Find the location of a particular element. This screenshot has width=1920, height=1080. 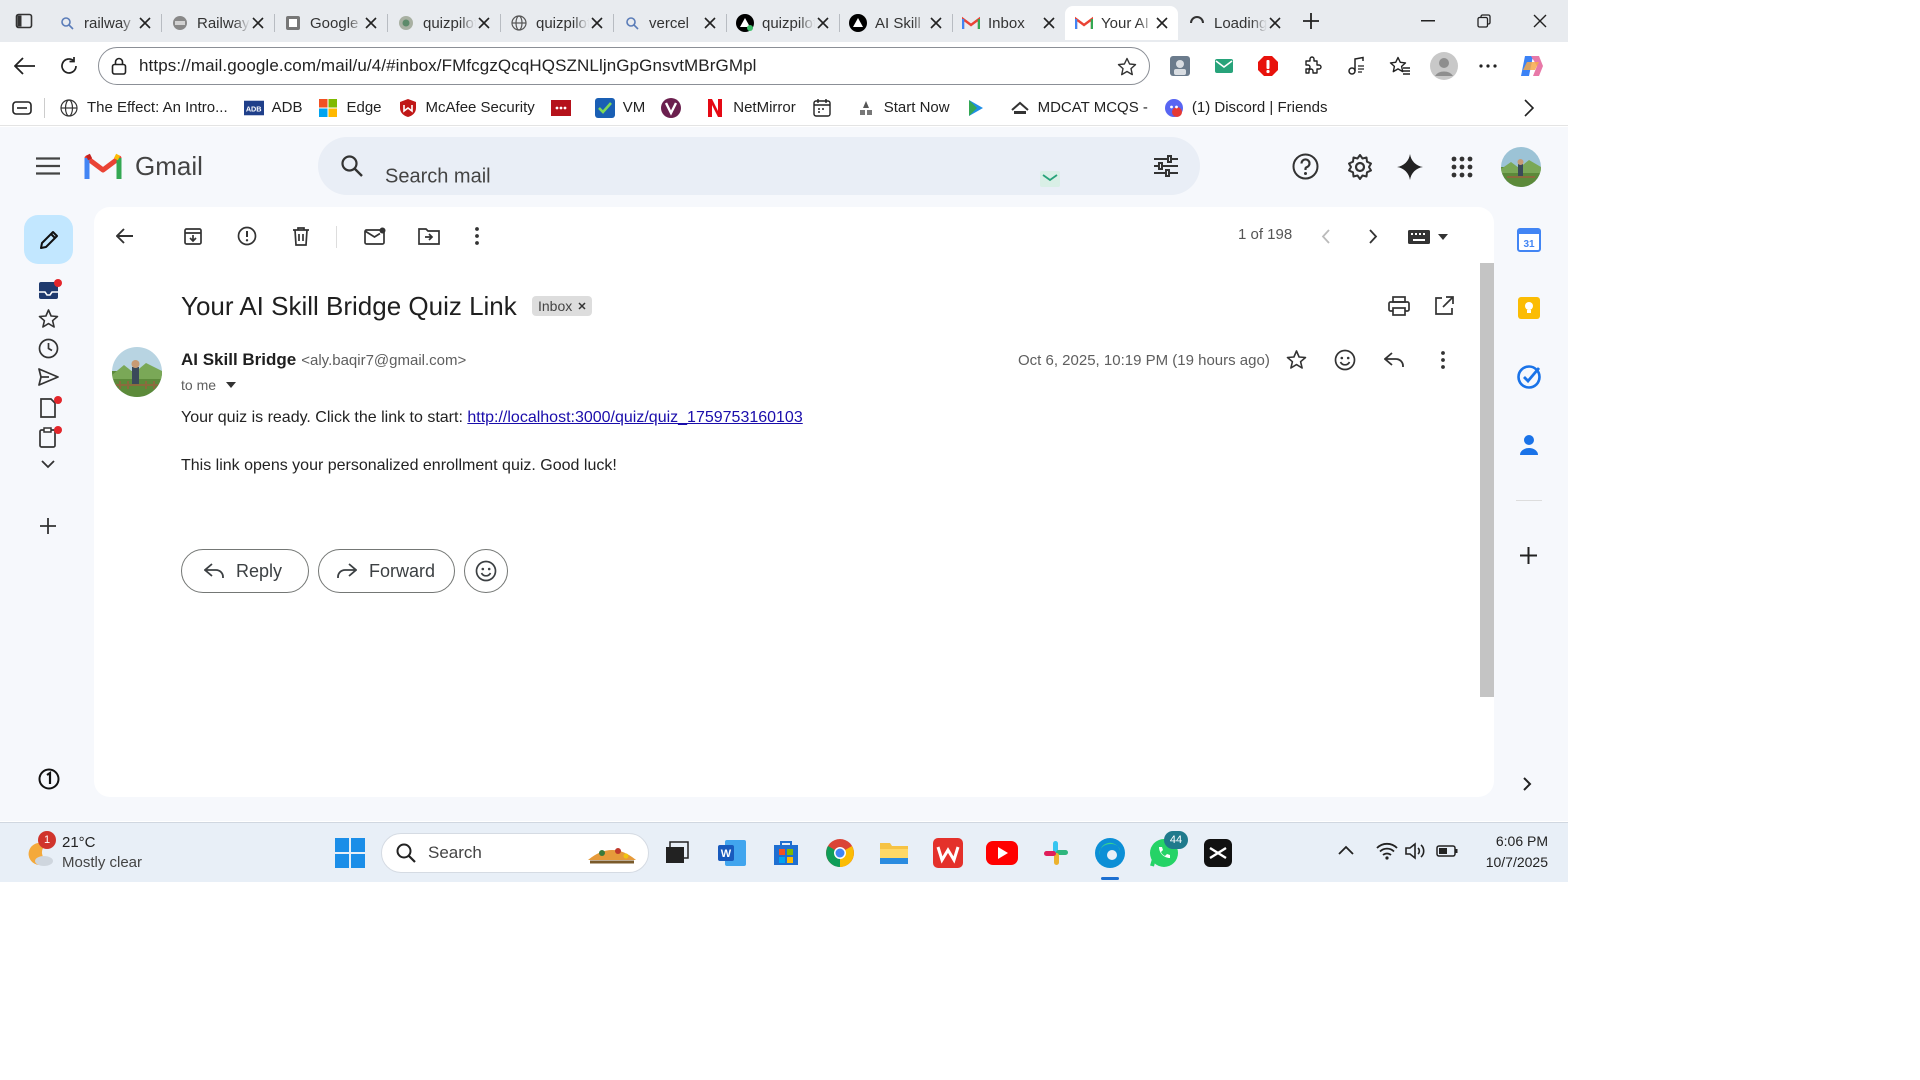

task-view-icon is located at coordinates (677, 853).